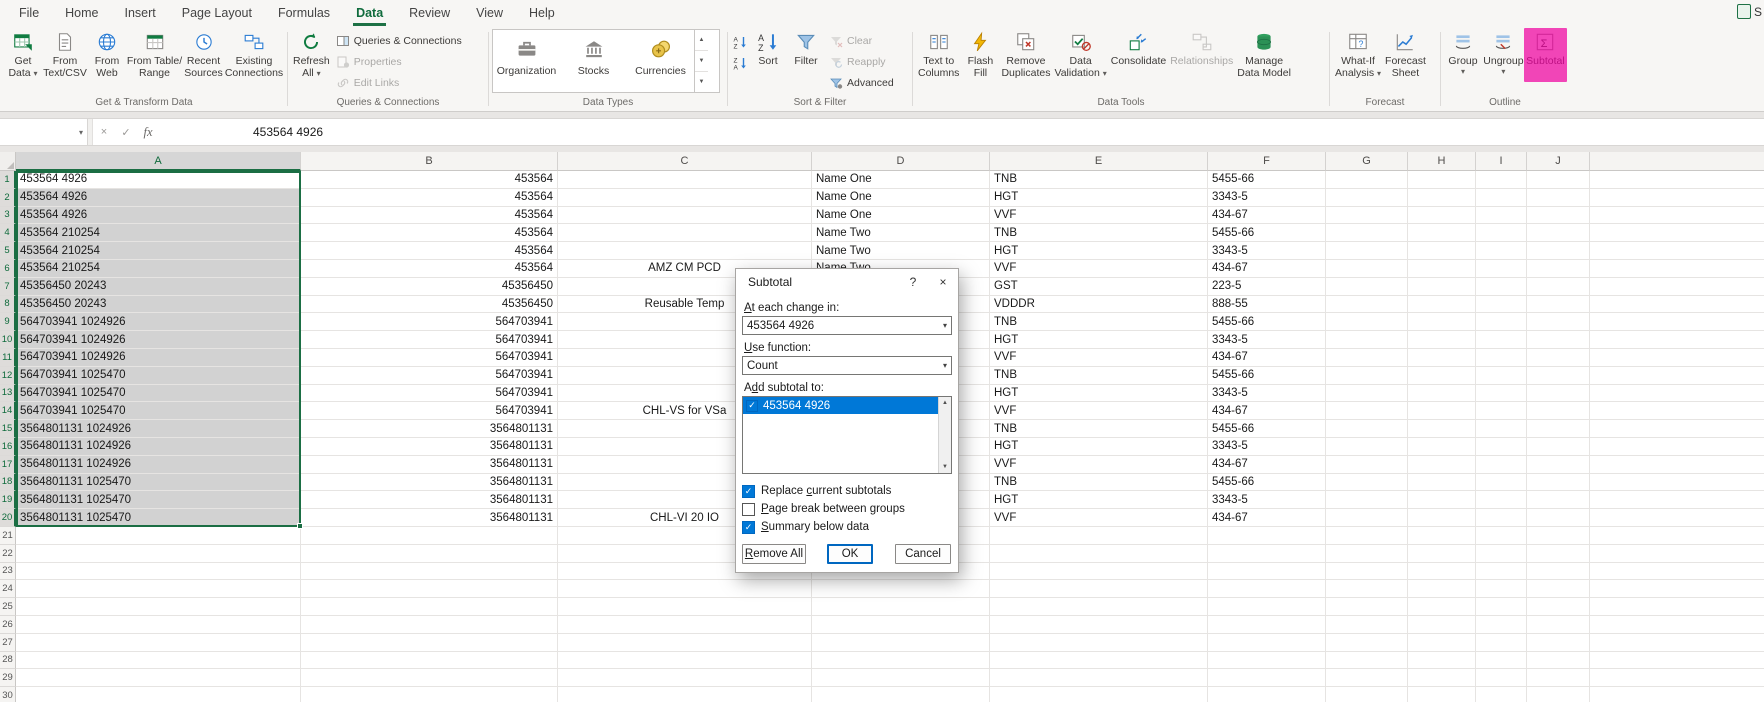 This screenshot has width=1764, height=702. I want to click on cell-D26, so click(901, 624).